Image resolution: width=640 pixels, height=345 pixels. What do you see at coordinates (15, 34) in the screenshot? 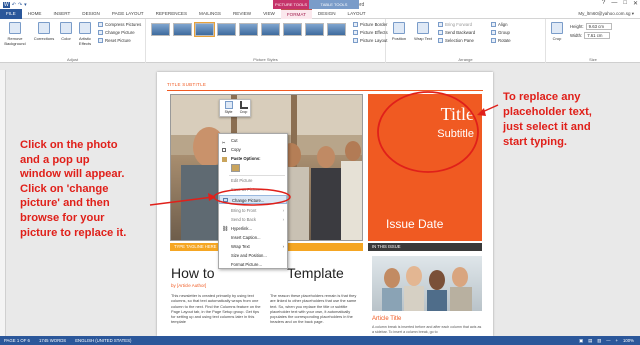
I see `remove-background-button: Remove Background` at bounding box center [15, 34].